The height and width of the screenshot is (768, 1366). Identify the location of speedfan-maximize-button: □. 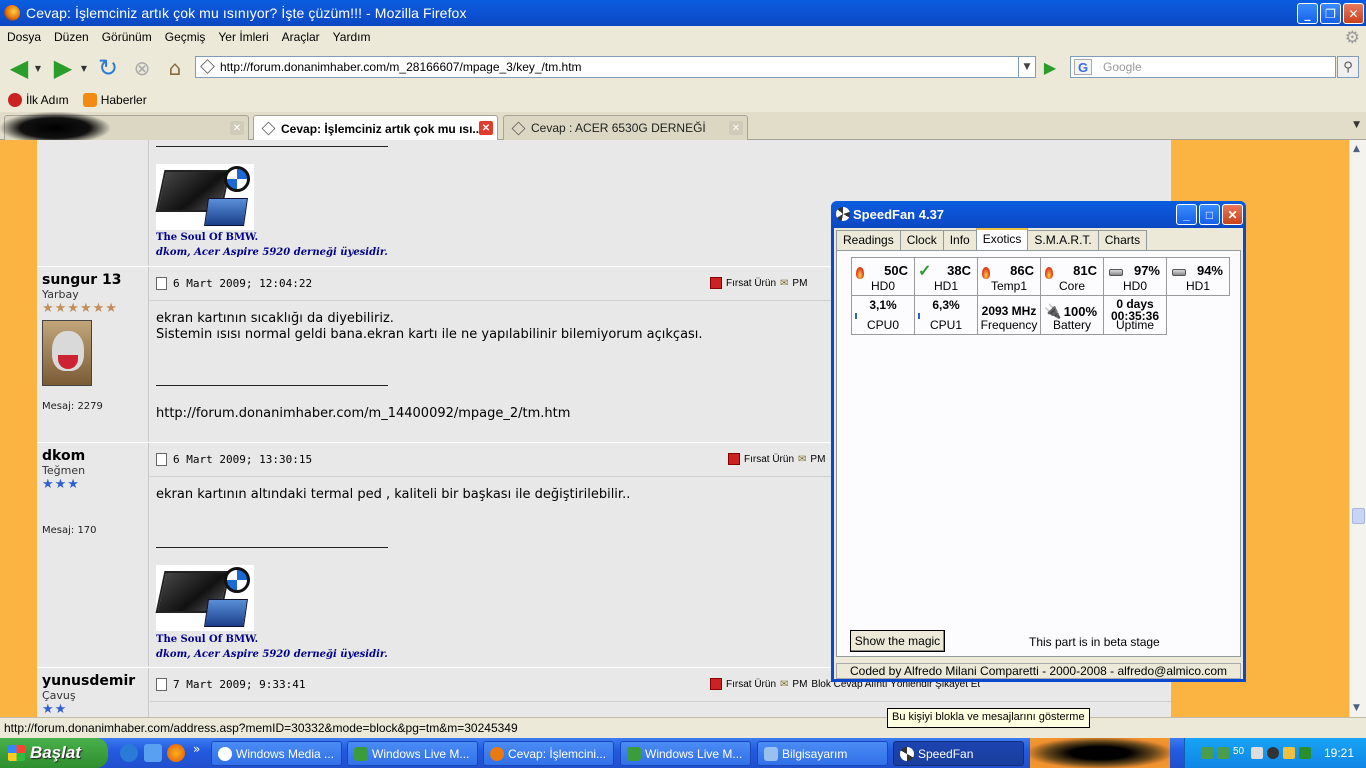
(1209, 214).